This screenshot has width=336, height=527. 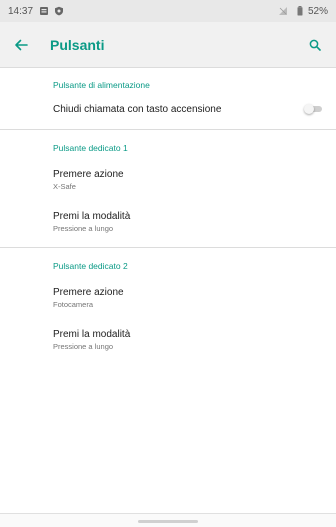 I want to click on search-icon, so click(x=315, y=45).